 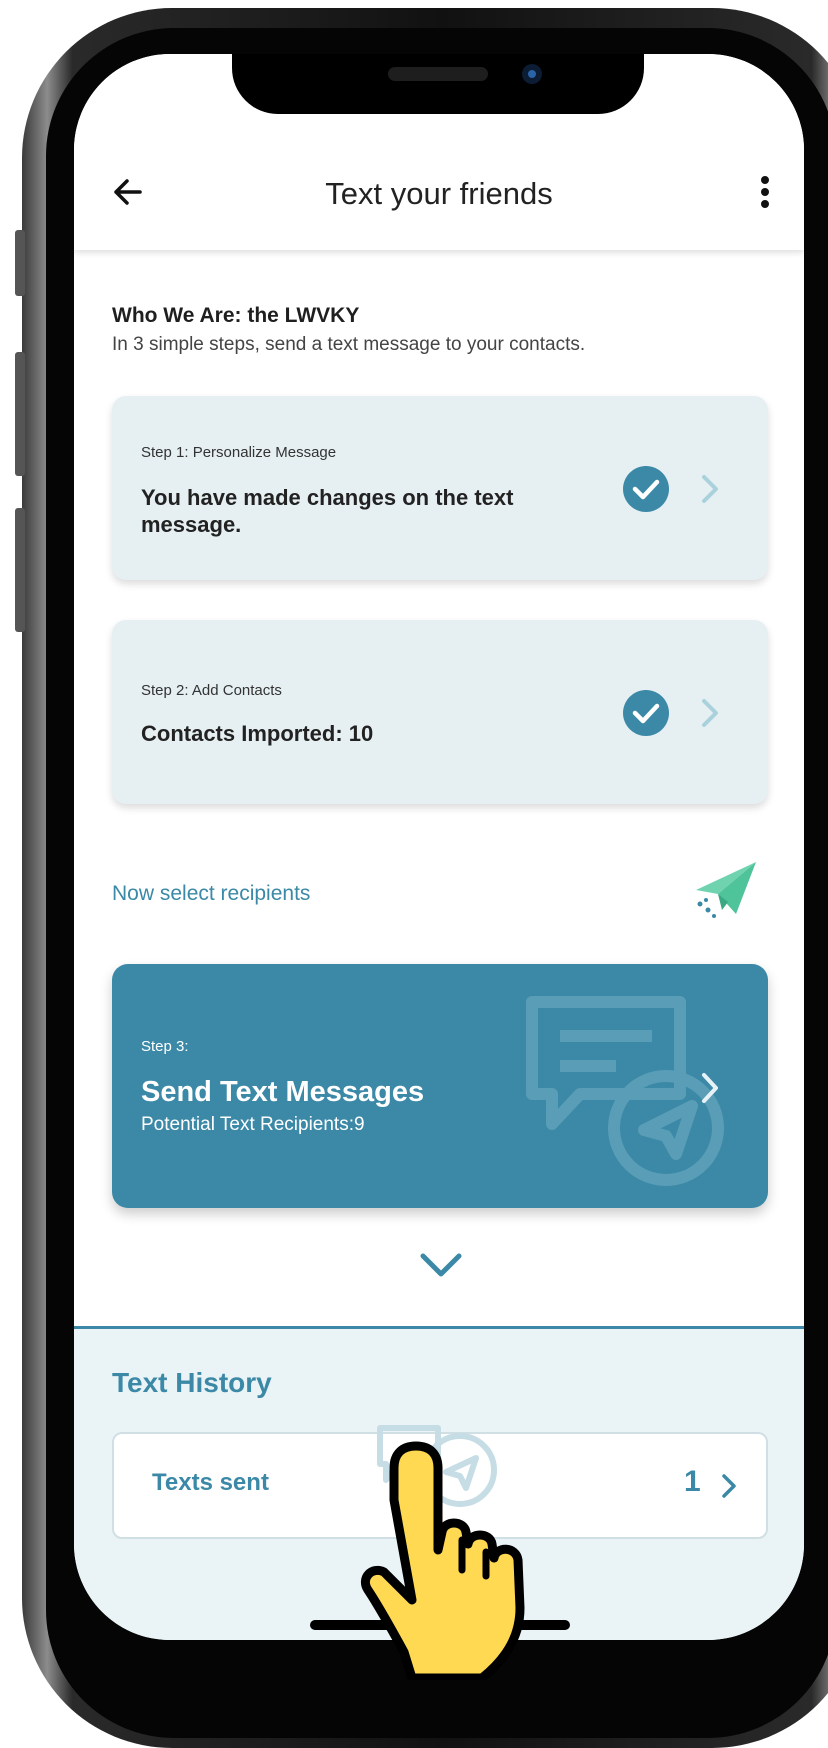 What do you see at coordinates (20, 263) in the screenshot?
I see `silent-switch` at bounding box center [20, 263].